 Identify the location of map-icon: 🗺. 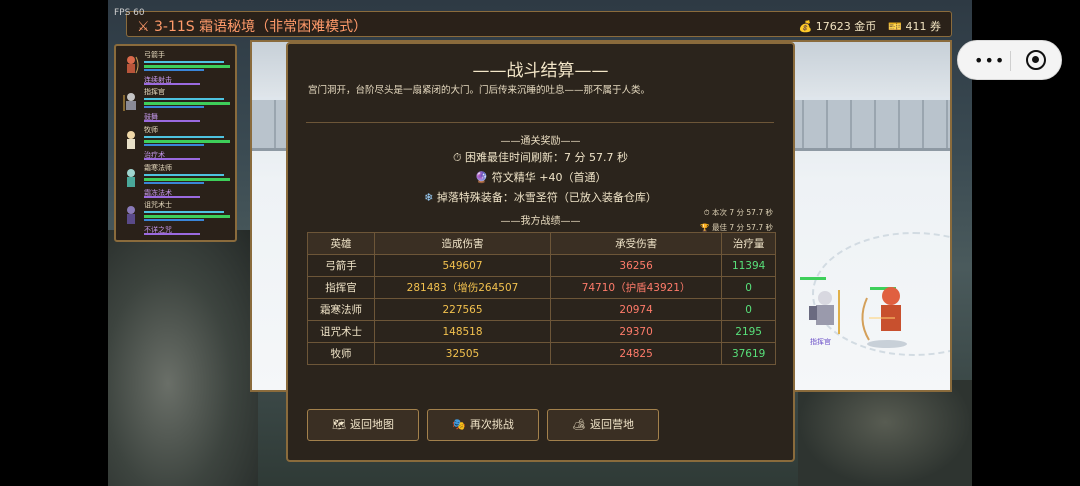
(339, 424).